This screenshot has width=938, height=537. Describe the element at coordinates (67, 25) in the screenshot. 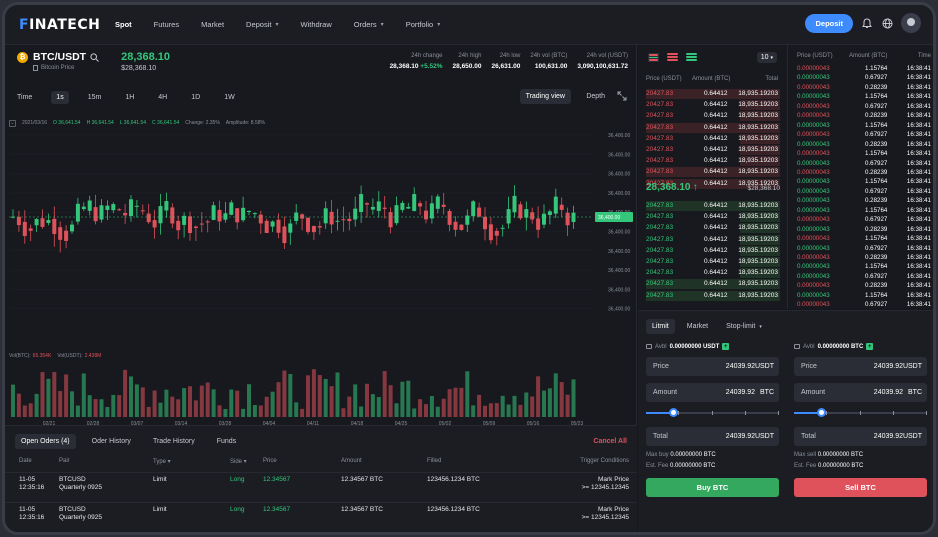

I see `logo: FINATECH` at that location.